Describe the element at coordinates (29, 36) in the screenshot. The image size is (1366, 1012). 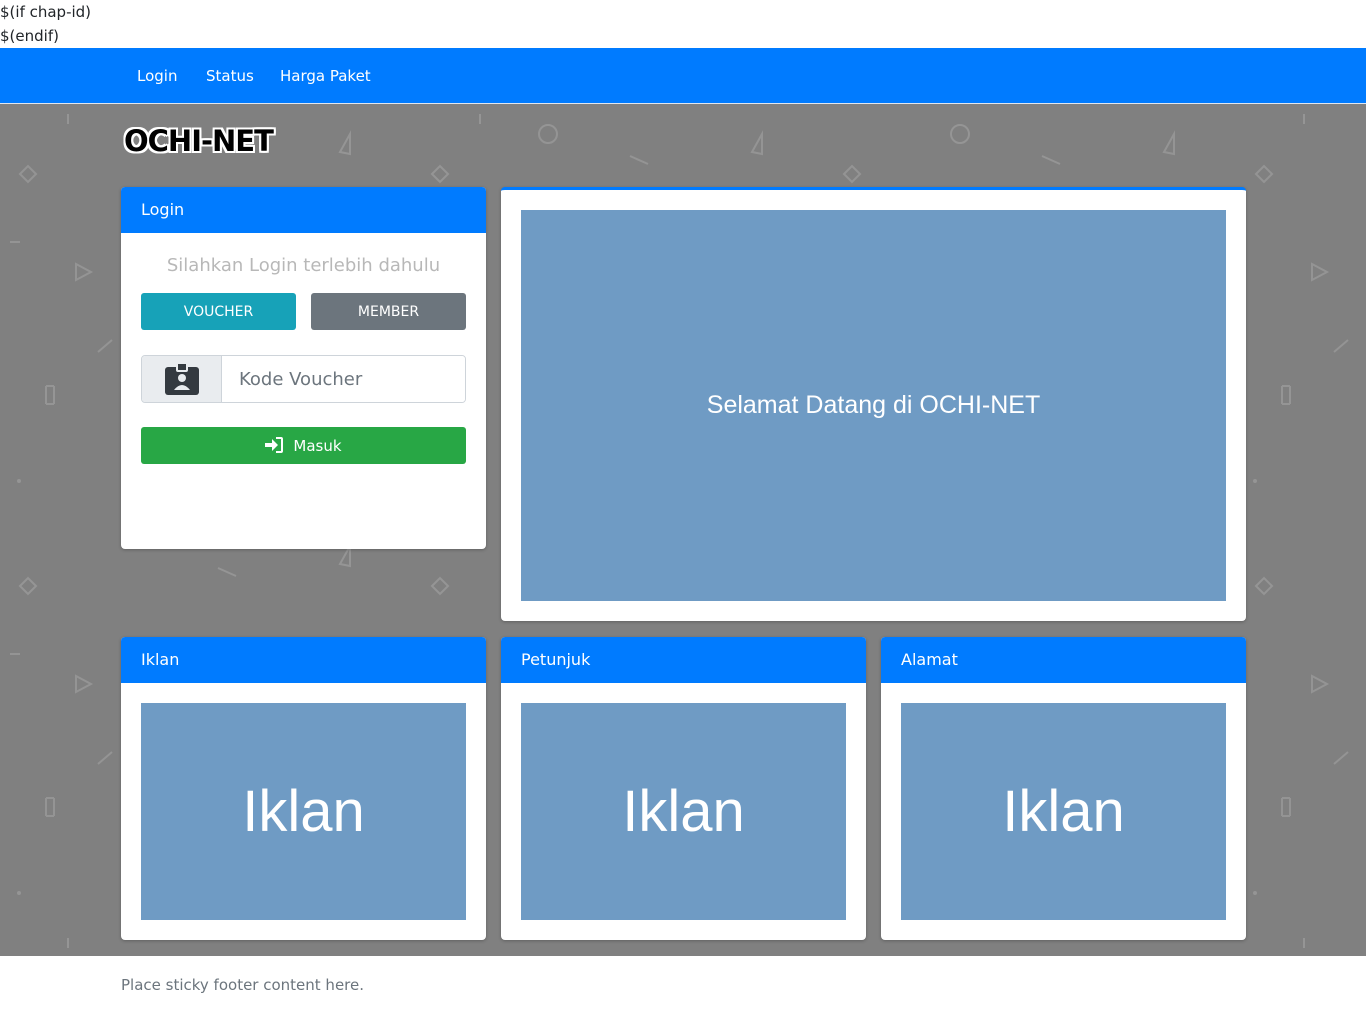
I see `template-endif-line: $(endif)` at that location.